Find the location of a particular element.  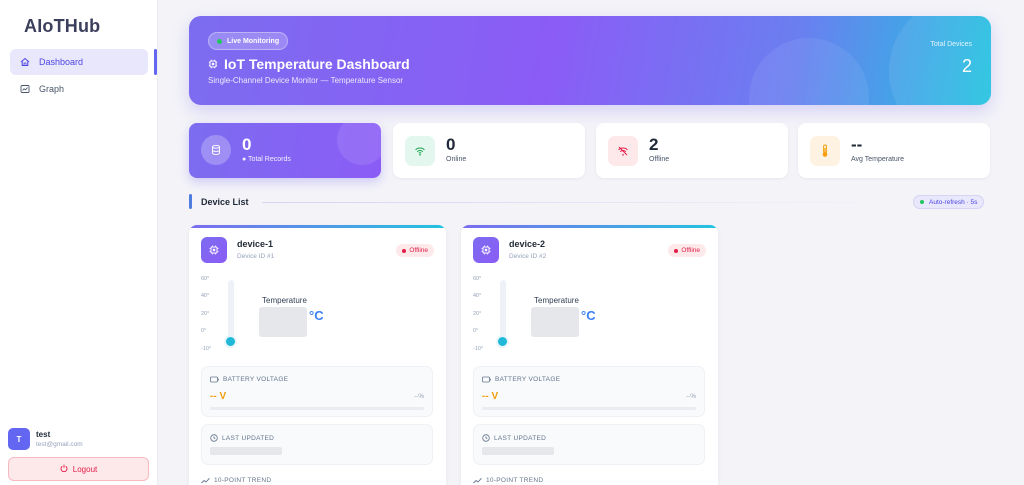

sidebar-item-graph: Graph is located at coordinates (79, 89).